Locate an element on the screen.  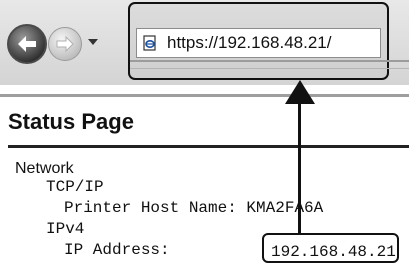
title-divider is located at coordinates (208, 146).